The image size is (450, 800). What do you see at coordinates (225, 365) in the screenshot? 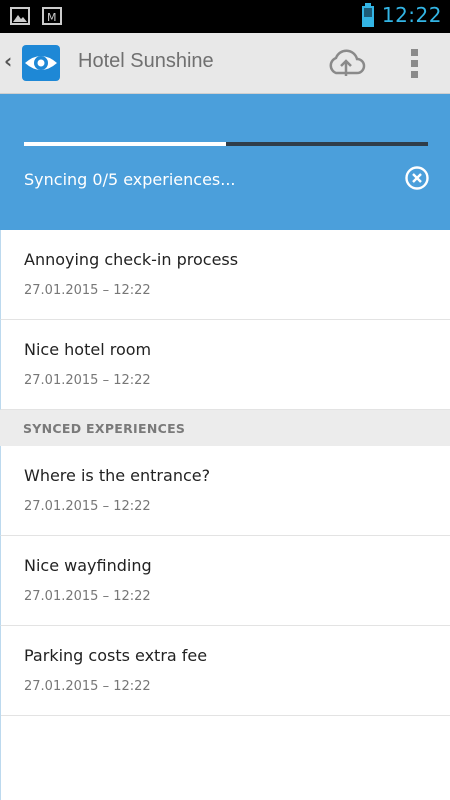
I see `list-item-pending: Nice hotel room 27.01.2015 – 12:22` at bounding box center [225, 365].